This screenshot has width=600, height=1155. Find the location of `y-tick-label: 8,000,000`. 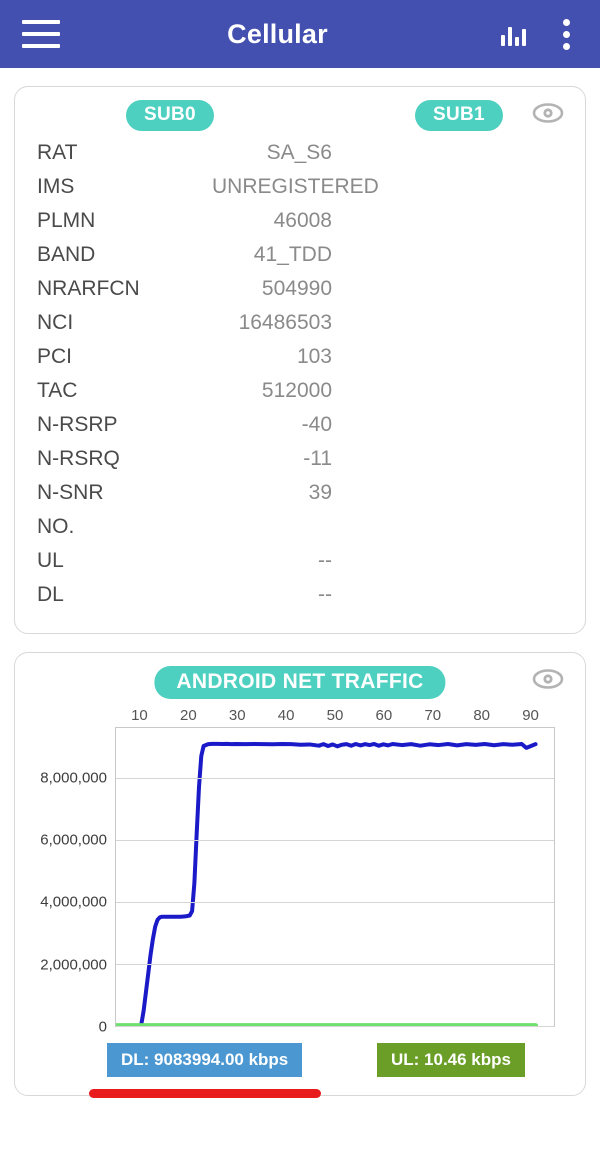

y-tick-label: 8,000,000 is located at coordinates (73, 778).